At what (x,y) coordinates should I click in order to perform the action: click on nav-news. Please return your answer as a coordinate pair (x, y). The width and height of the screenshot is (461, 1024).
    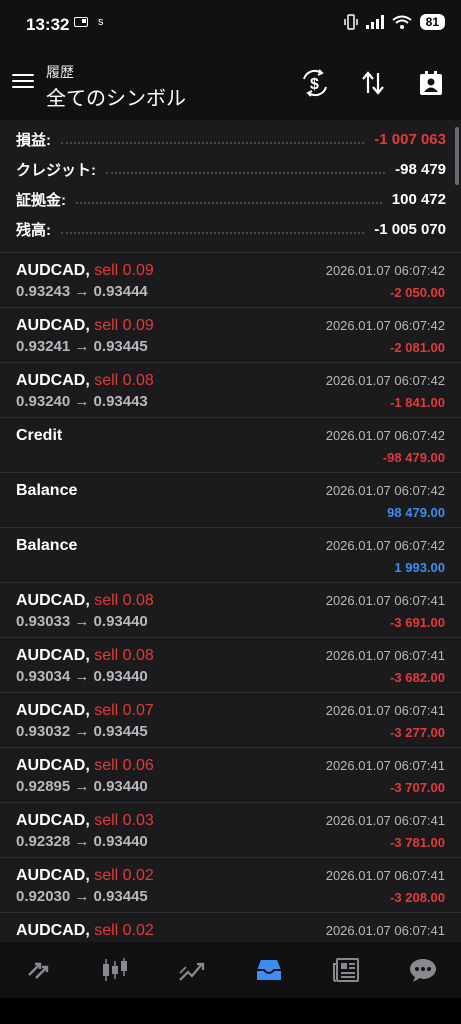
    Looking at the image, I should click on (346, 970).